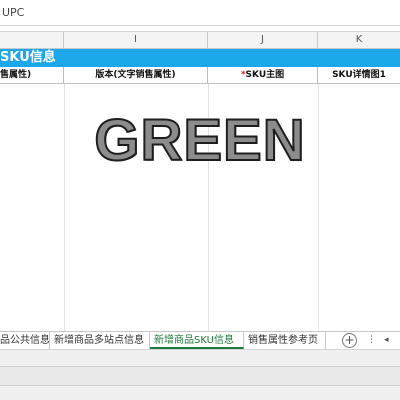  I want to click on watermark-text: GREEN, so click(199, 140).